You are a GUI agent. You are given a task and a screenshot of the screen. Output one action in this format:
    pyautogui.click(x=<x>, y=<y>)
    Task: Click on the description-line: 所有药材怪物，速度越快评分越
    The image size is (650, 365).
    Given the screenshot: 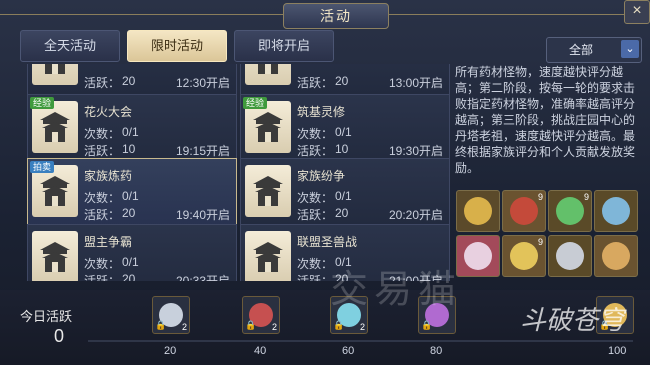 What is the action you would take?
    pyautogui.click(x=539, y=72)
    